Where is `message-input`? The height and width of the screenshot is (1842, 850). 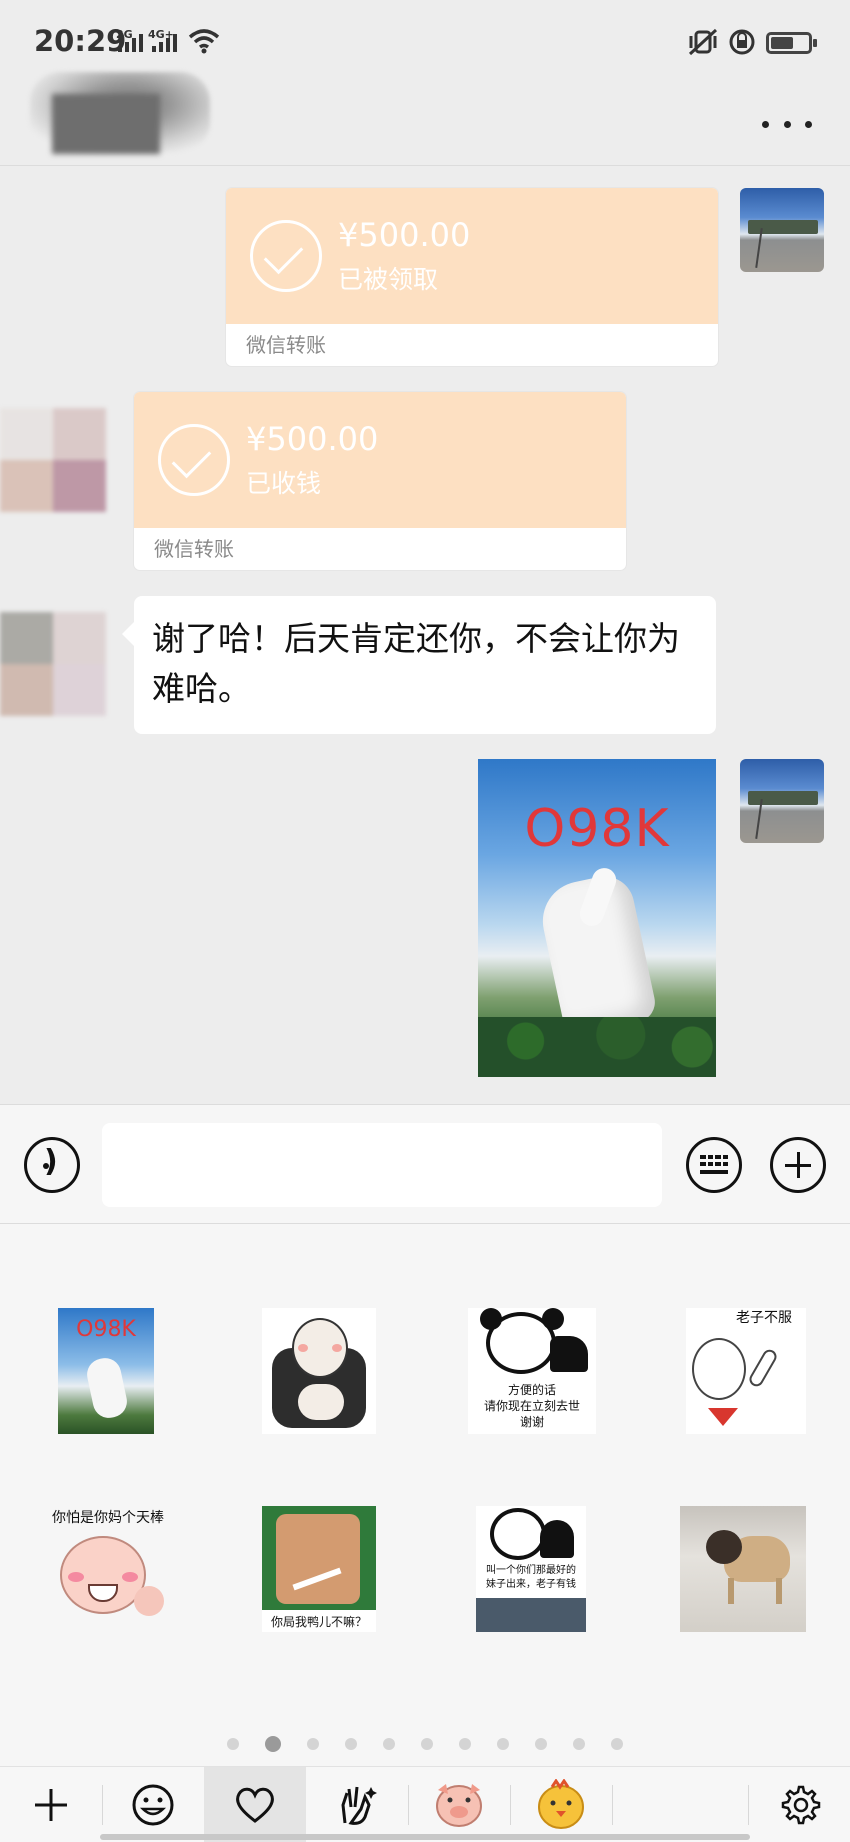
message-input is located at coordinates (382, 1165).